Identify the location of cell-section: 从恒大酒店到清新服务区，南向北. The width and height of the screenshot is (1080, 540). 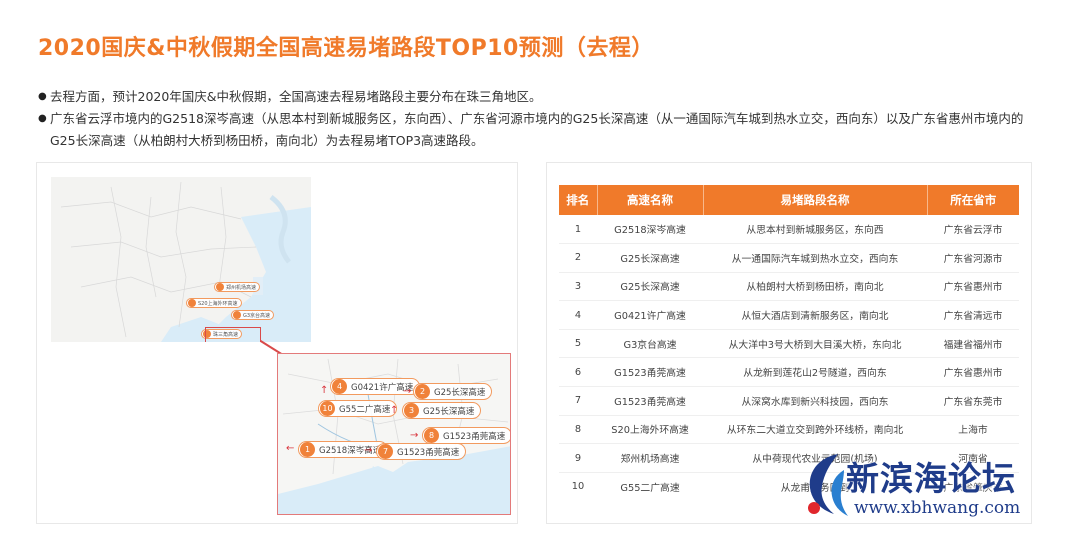
(815, 315).